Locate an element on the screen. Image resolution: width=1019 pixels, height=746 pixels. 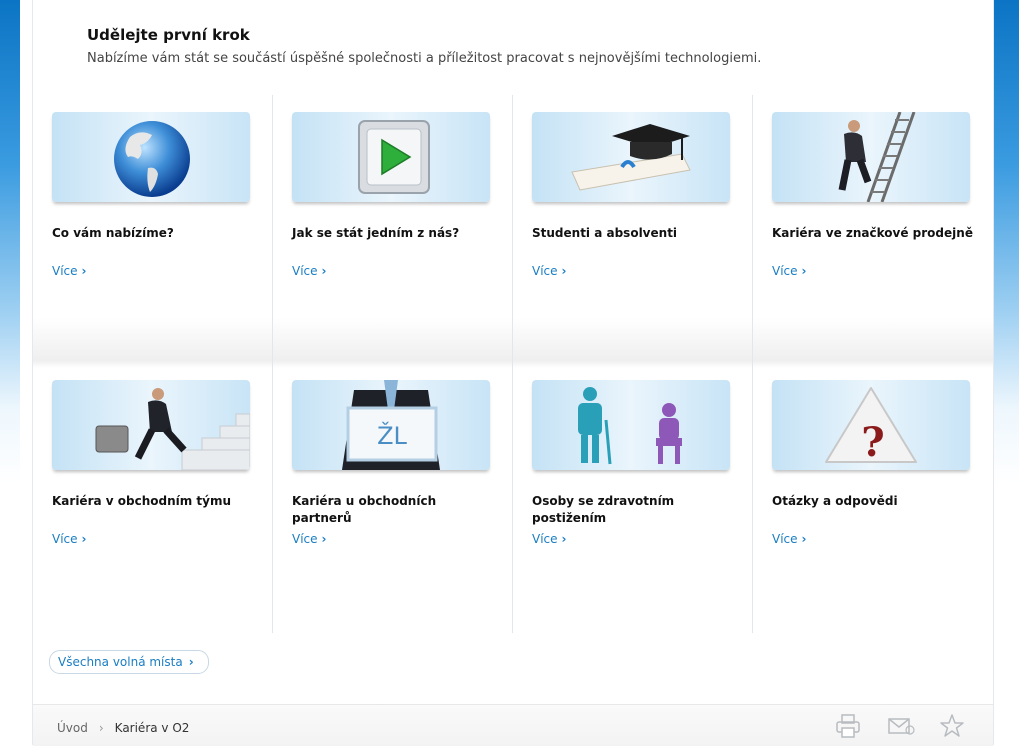
businessman-stairs-image is located at coordinates (151, 425).